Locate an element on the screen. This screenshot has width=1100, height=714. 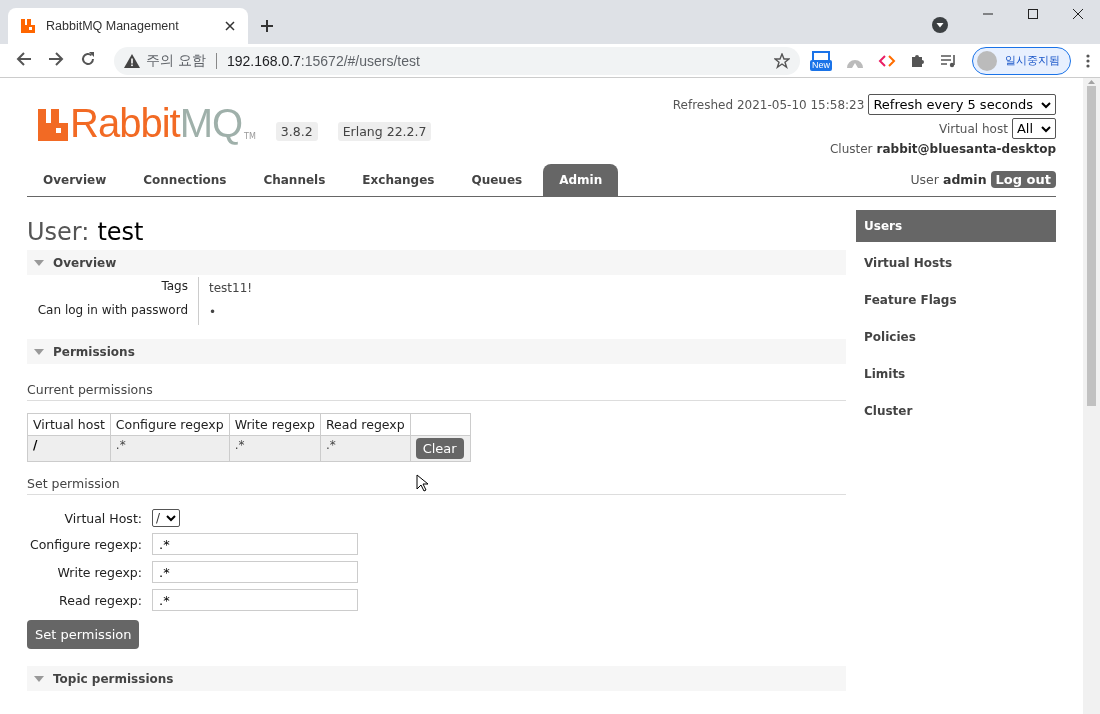
sidebar-item: Feature Flags is located at coordinates (956, 300).